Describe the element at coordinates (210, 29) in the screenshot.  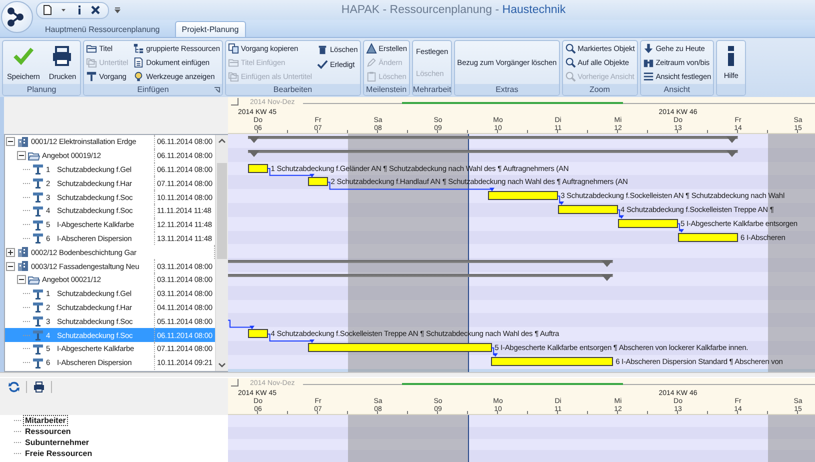
I see `ribbon-tab: Projekt-Planung` at that location.